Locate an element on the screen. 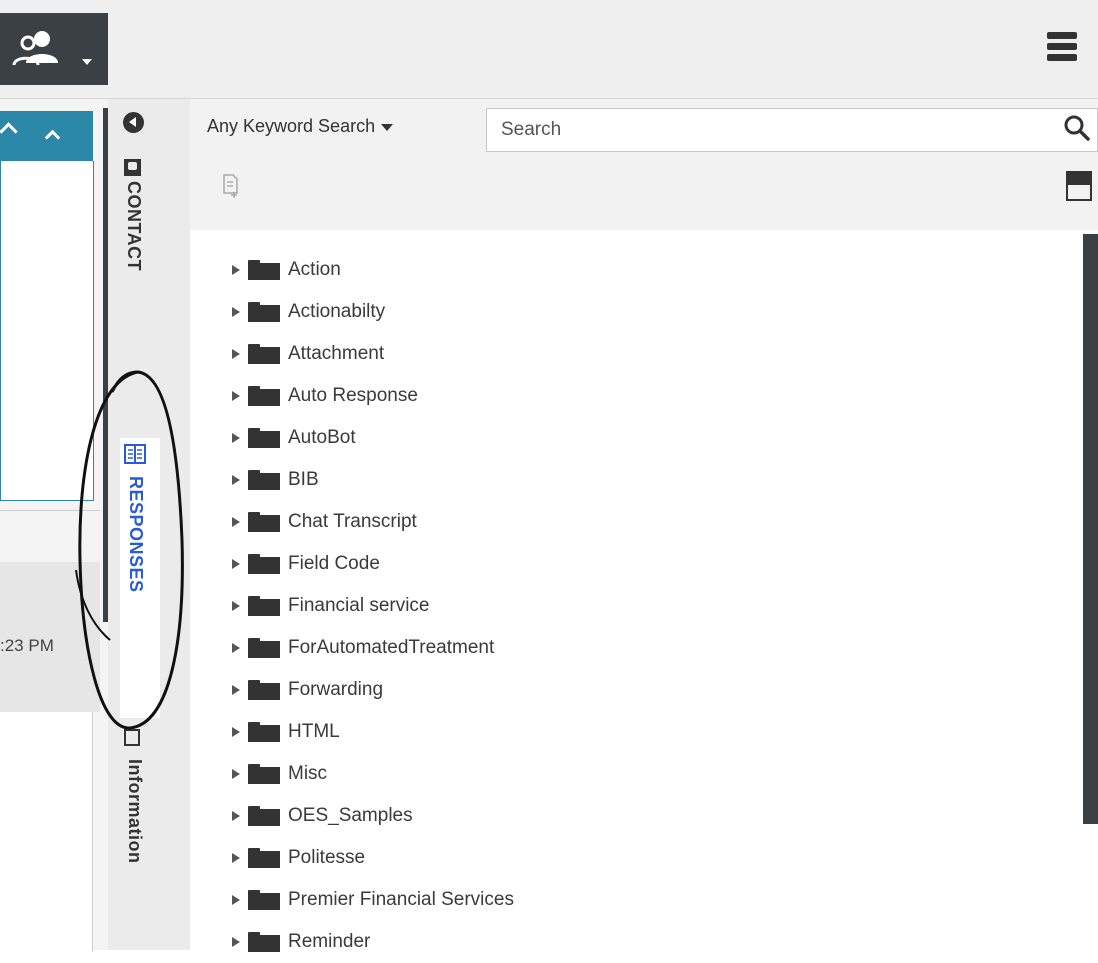 This screenshot has width=1098, height=963. agent-status-button is located at coordinates (54, 49).